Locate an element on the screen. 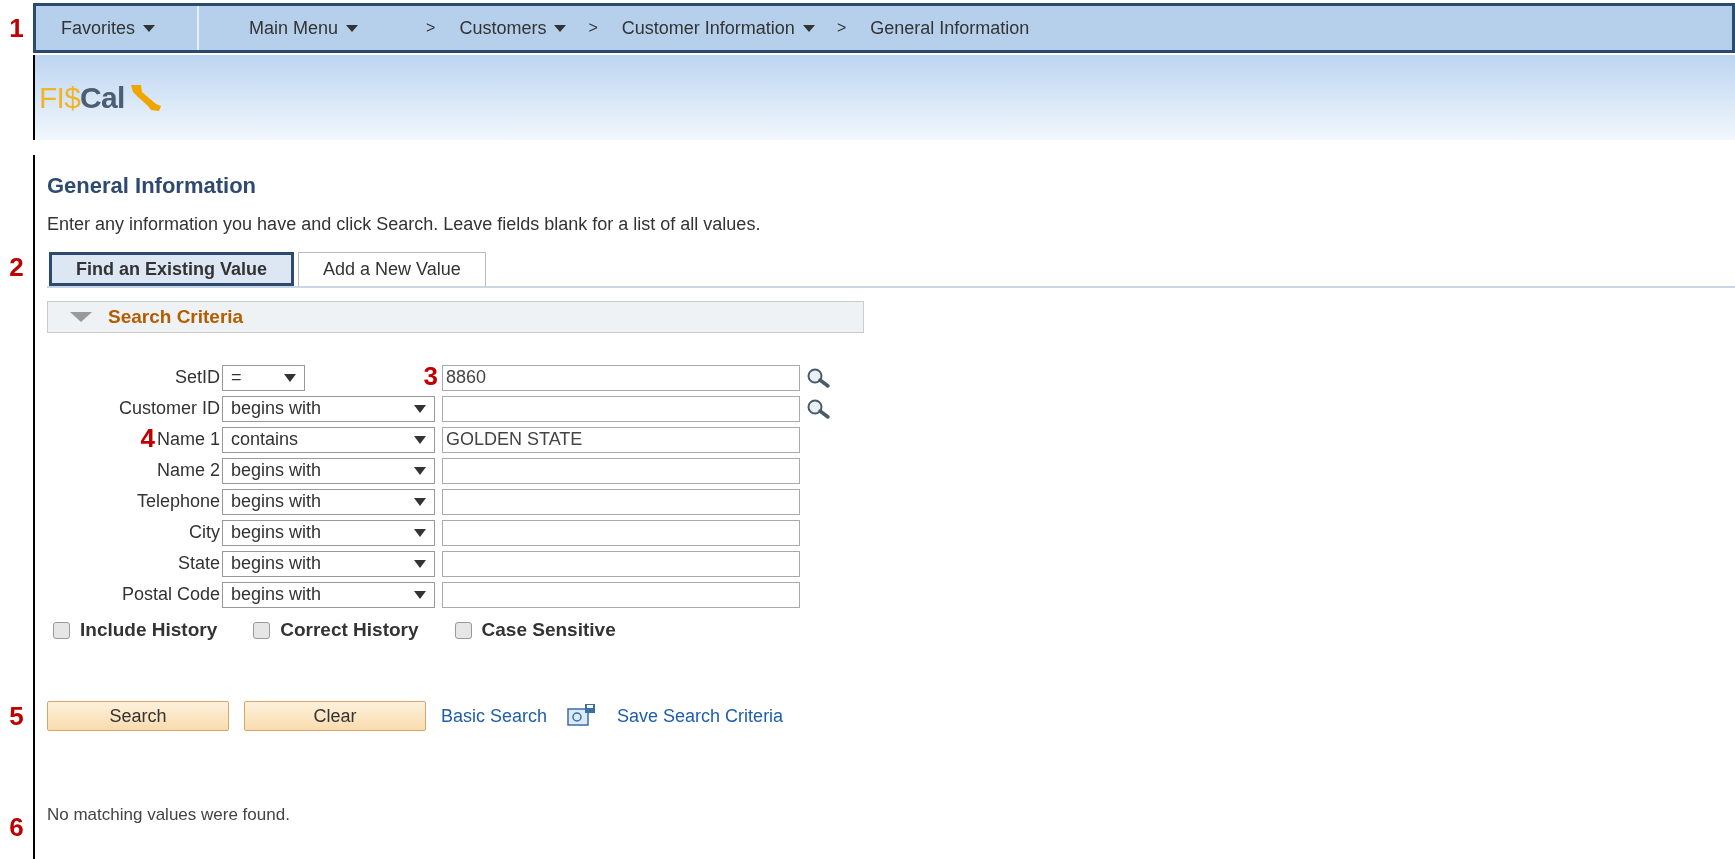 This screenshot has width=1735, height=859. search-button: Search is located at coordinates (138, 716).